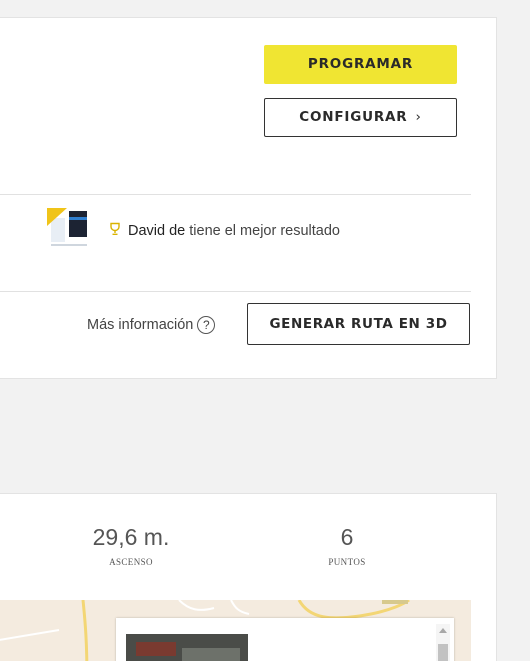 Image resolution: width=530 pixels, height=661 pixels. What do you see at coordinates (156, 231) in the screenshot?
I see `best-result-user: David de` at bounding box center [156, 231].